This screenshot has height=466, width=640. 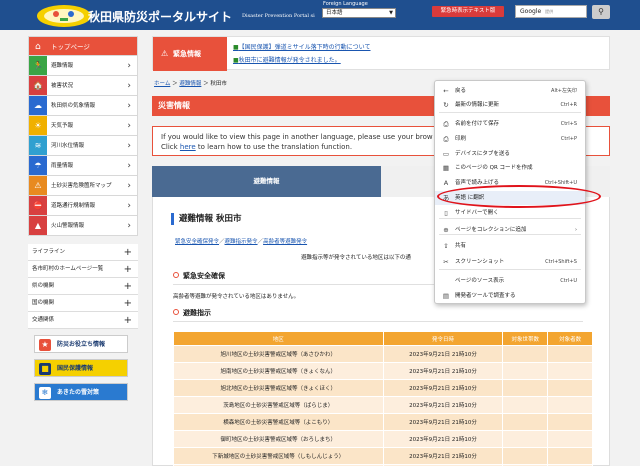 I want to click on menu-item-shortcut: Ctrl+R, so click(x=568, y=105).